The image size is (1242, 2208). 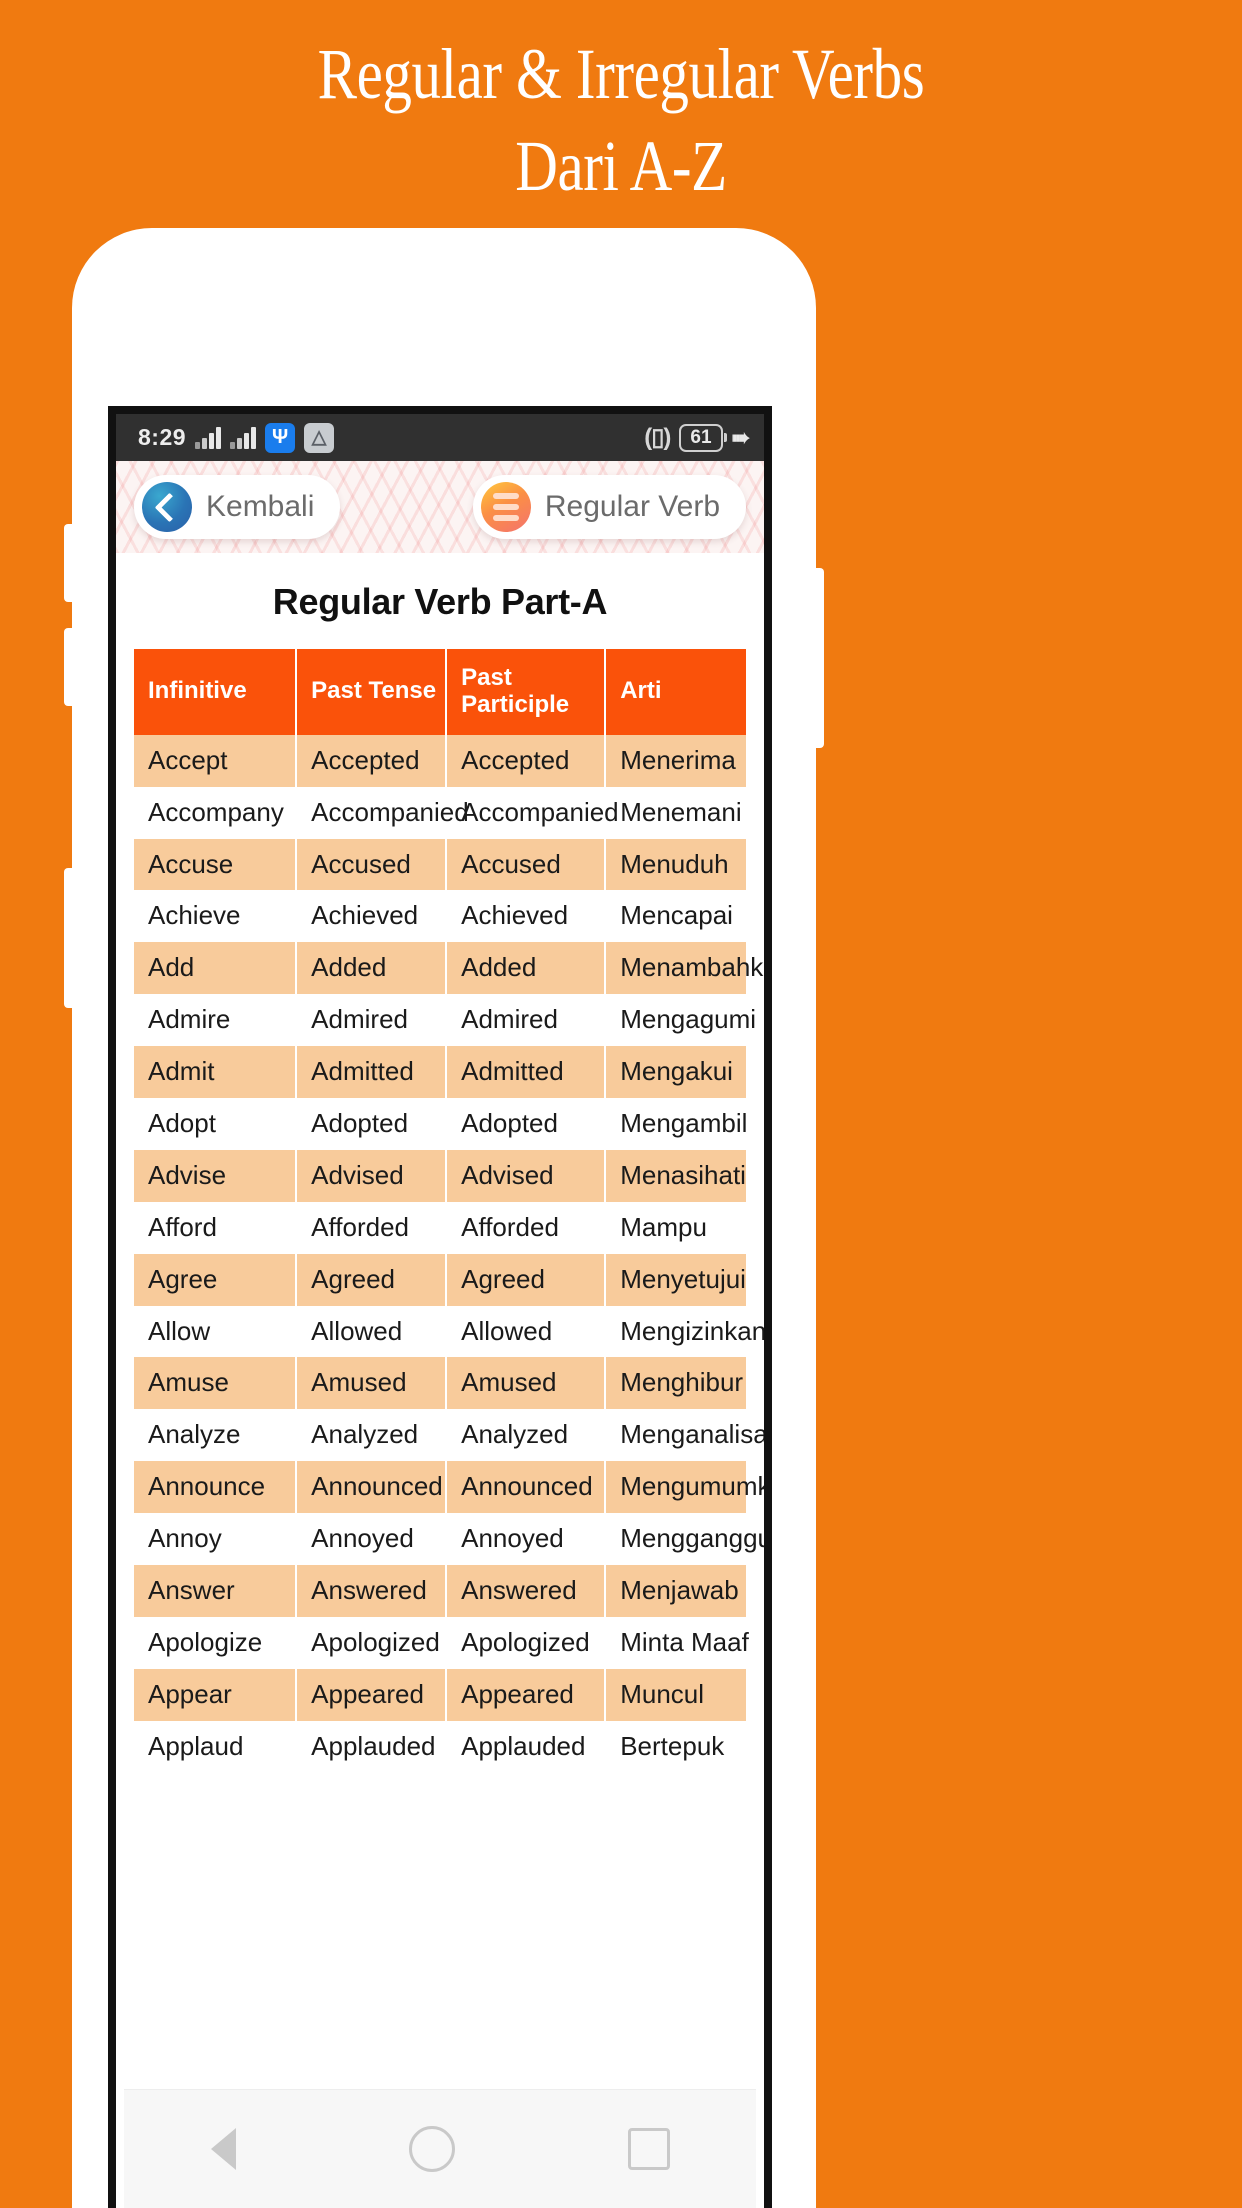 I want to click on table-cell: Mencapai, so click(x=675, y=916).